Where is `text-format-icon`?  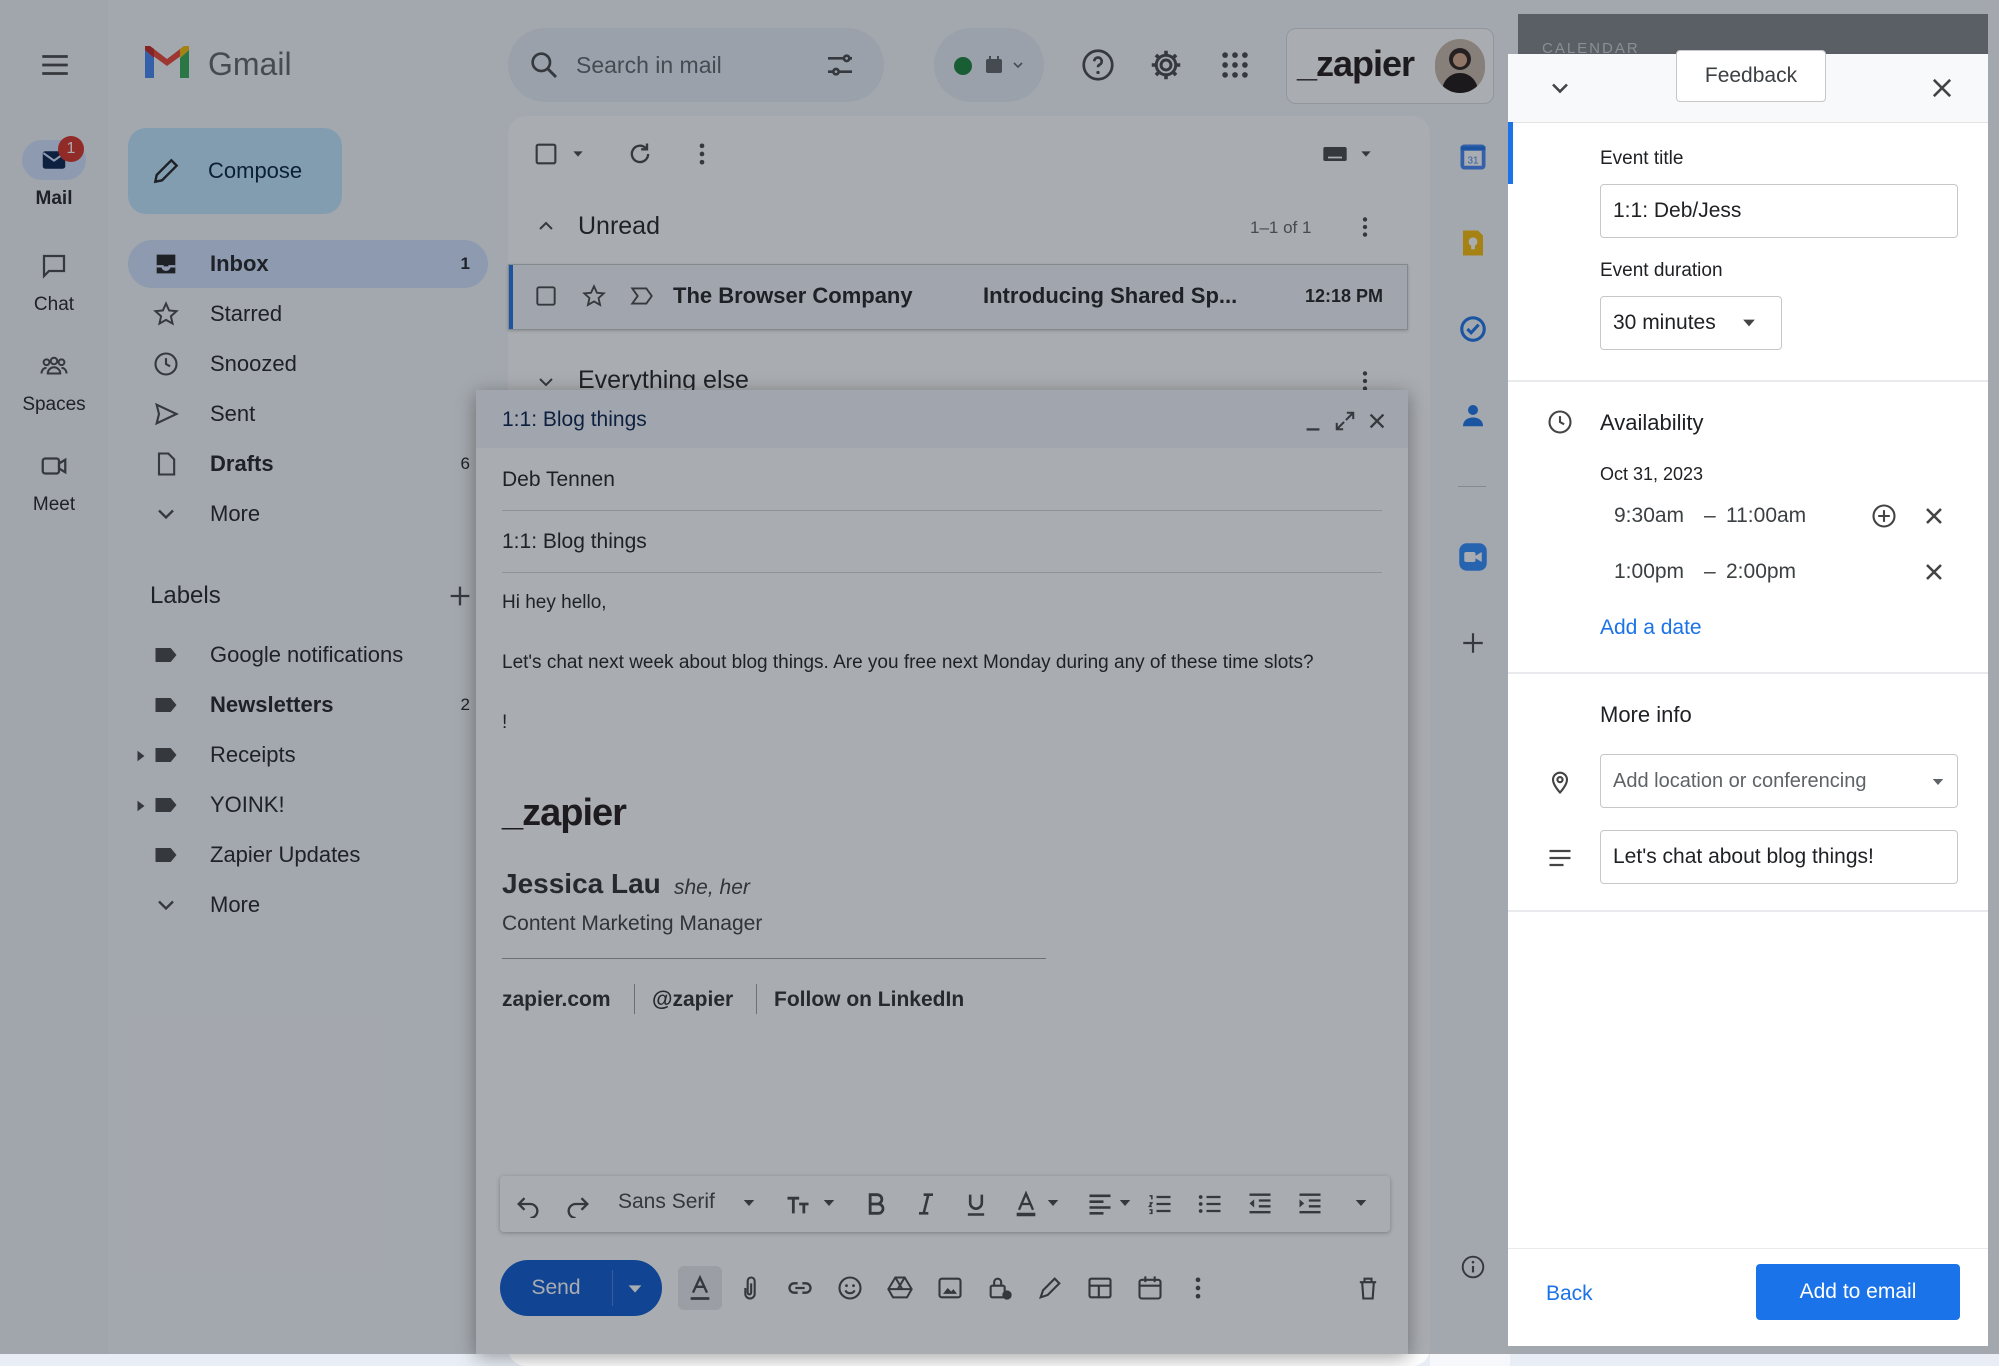
text-format-icon is located at coordinates (700, 1288).